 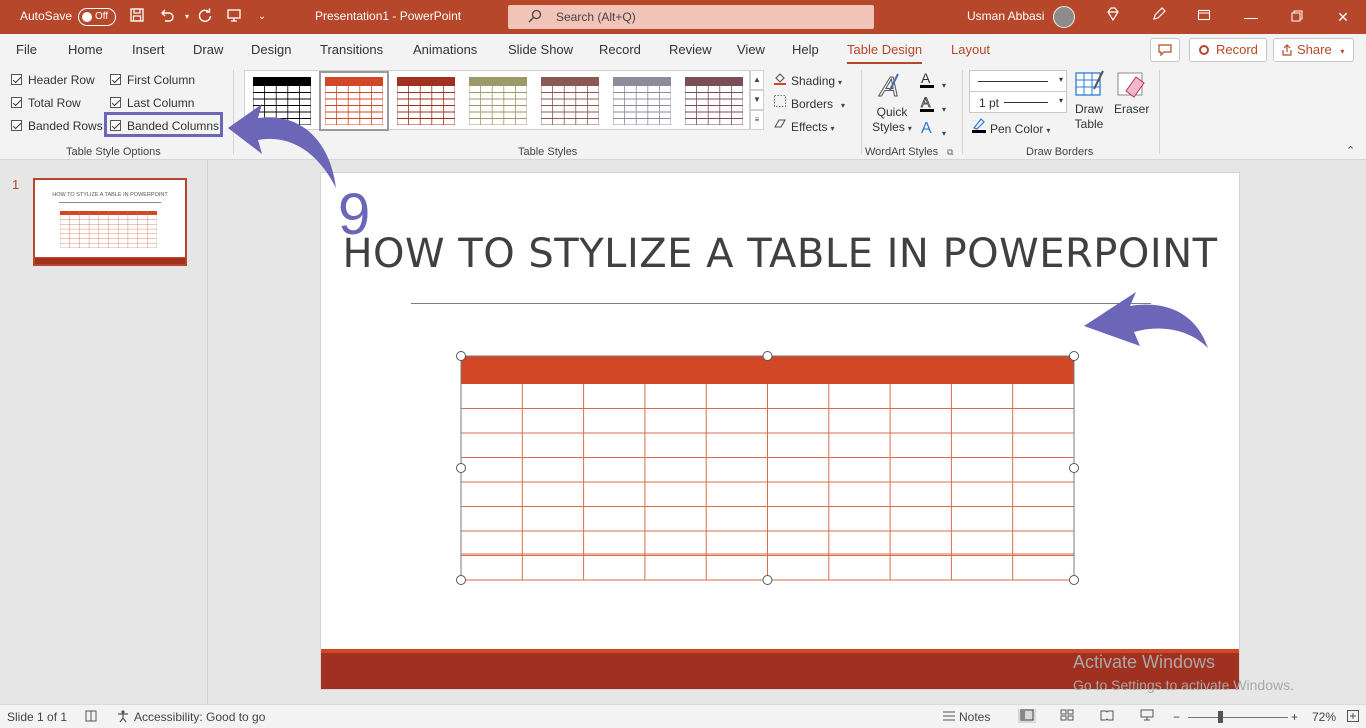 What do you see at coordinates (1064, 17) in the screenshot?
I see `avatar` at bounding box center [1064, 17].